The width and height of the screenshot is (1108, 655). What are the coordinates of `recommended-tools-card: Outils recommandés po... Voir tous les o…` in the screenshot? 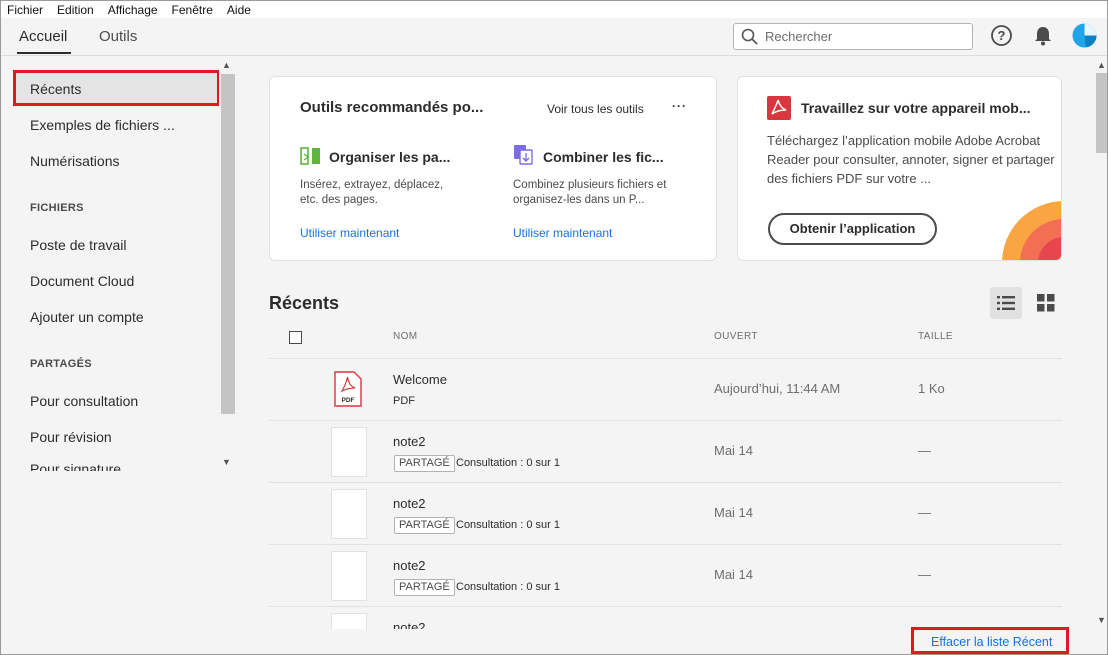 It's located at (493, 168).